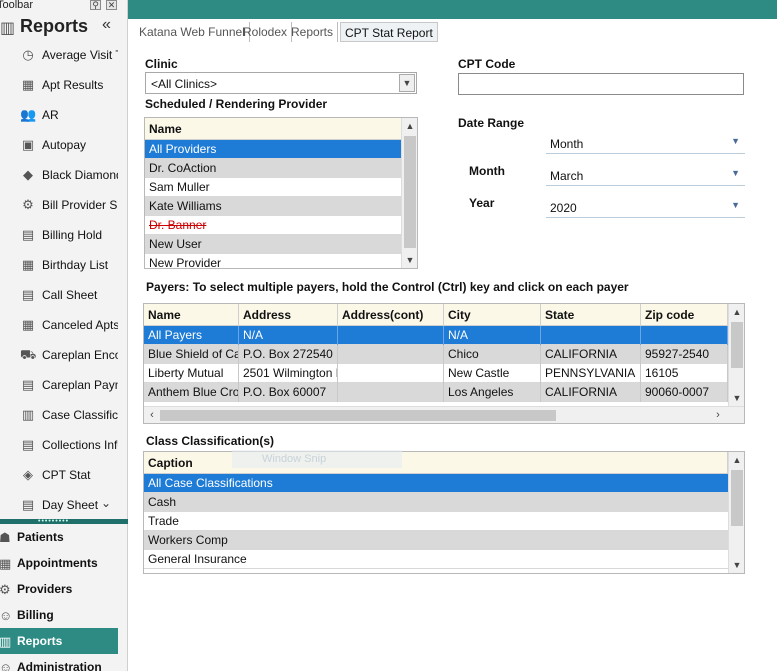 Image resolution: width=777 pixels, height=671 pixels. What do you see at coordinates (684, 315) in the screenshot?
I see `payers-col-header: Zip code` at bounding box center [684, 315].